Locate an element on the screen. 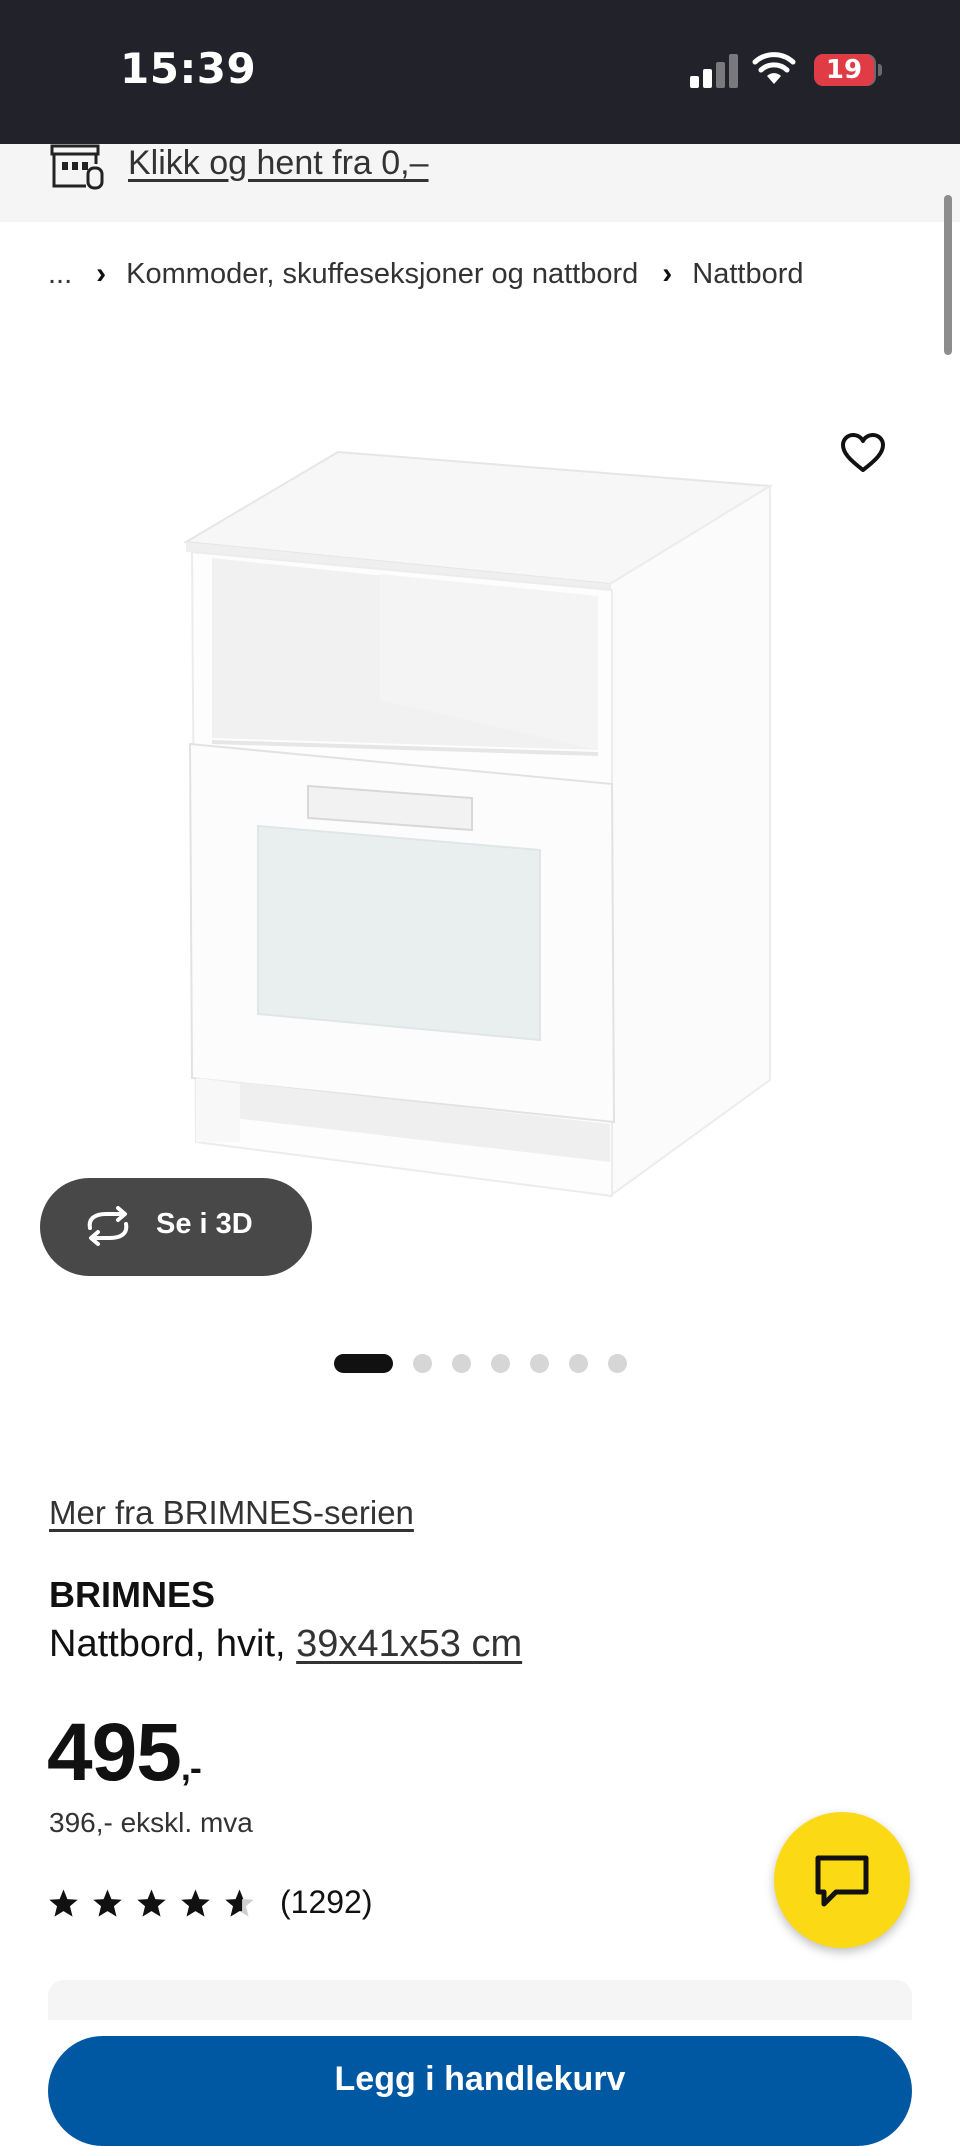 The width and height of the screenshot is (960, 2146). heart-icon is located at coordinates (863, 455).